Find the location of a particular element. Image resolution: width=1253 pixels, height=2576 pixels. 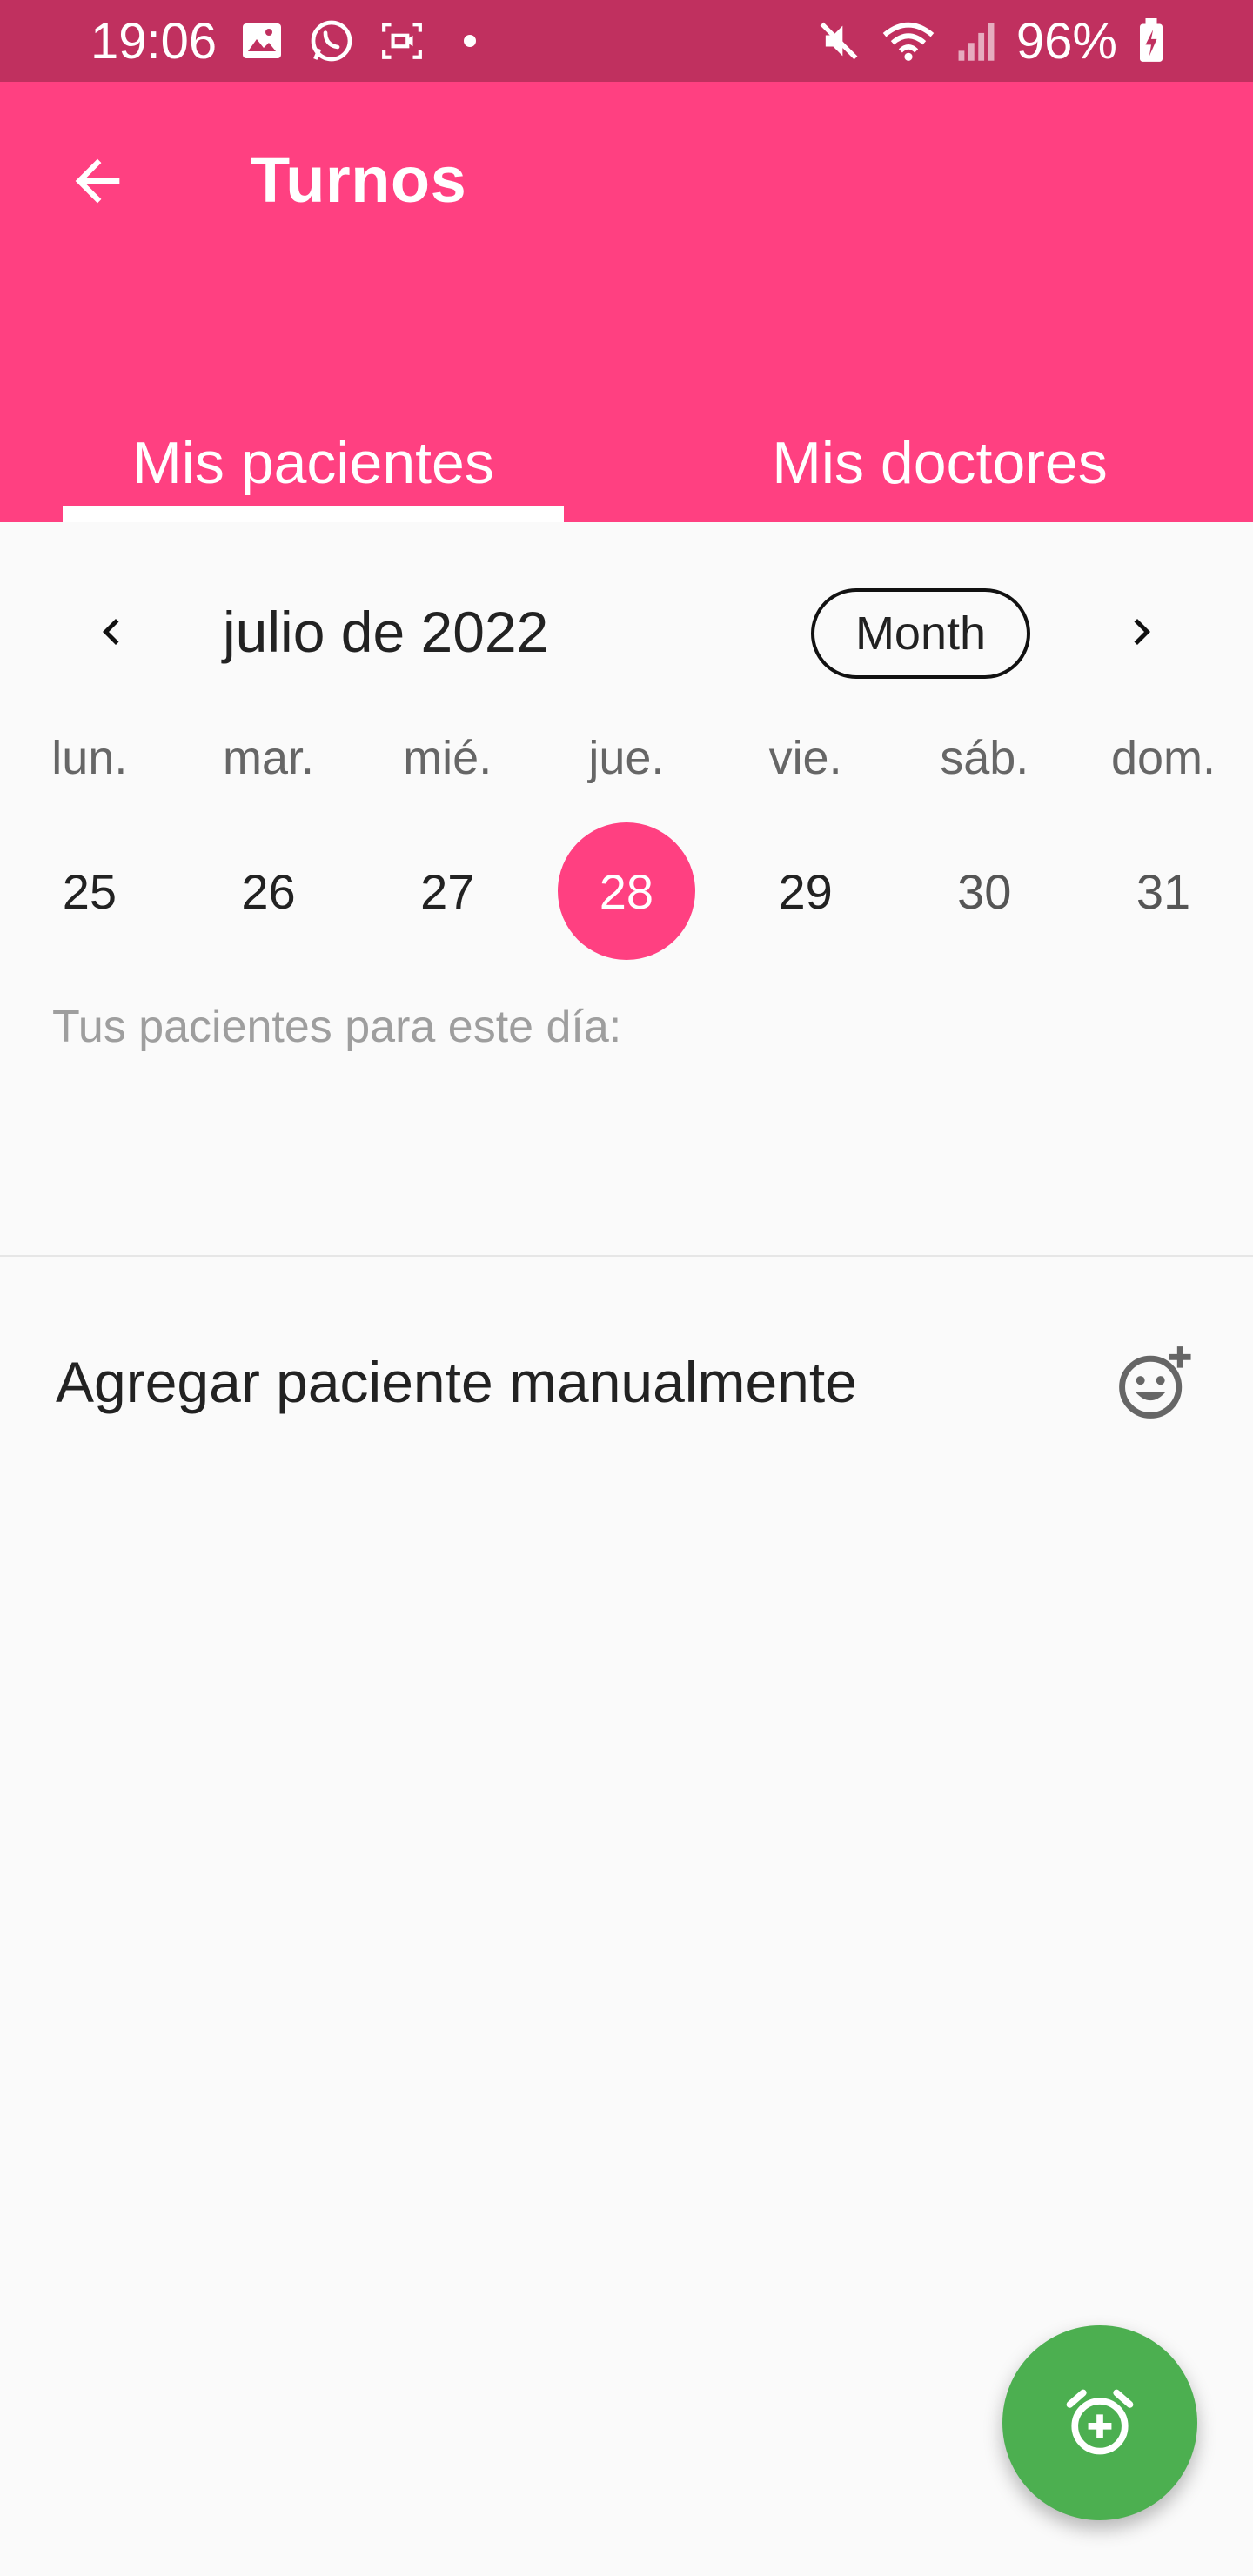

status-right: 96% is located at coordinates (991, 41).